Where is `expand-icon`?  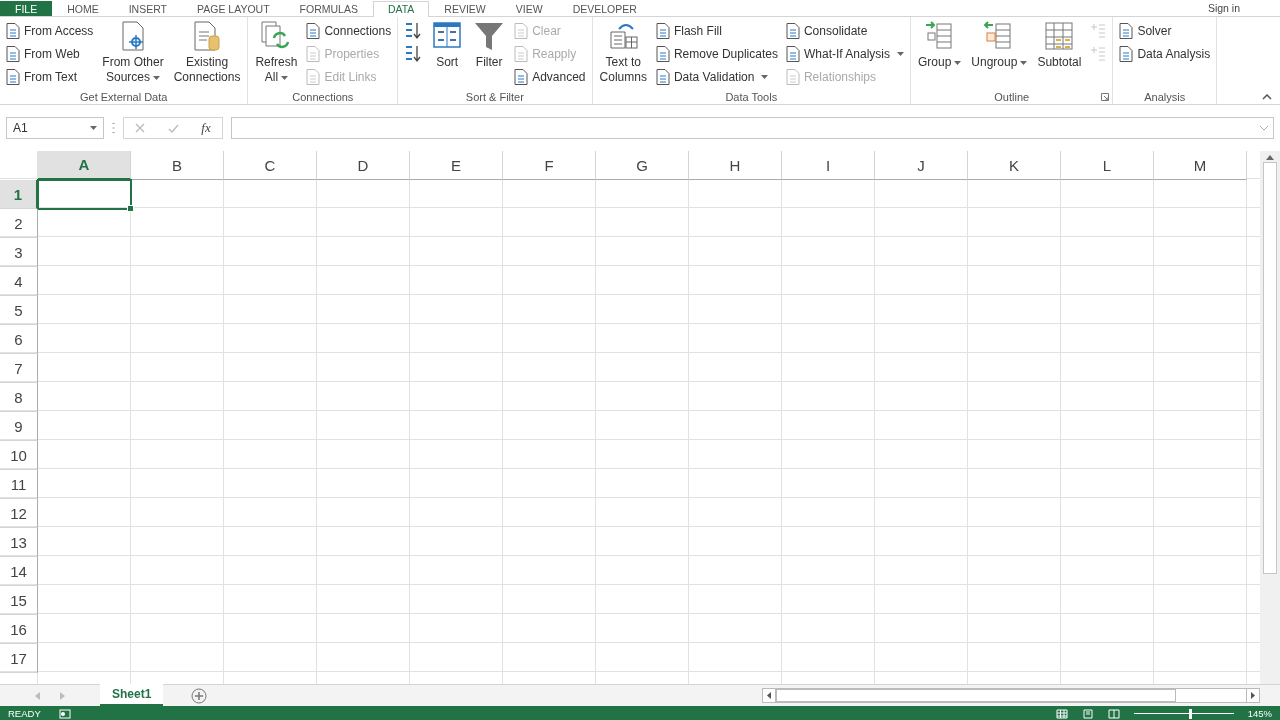
expand-icon is located at coordinates (1264, 128).